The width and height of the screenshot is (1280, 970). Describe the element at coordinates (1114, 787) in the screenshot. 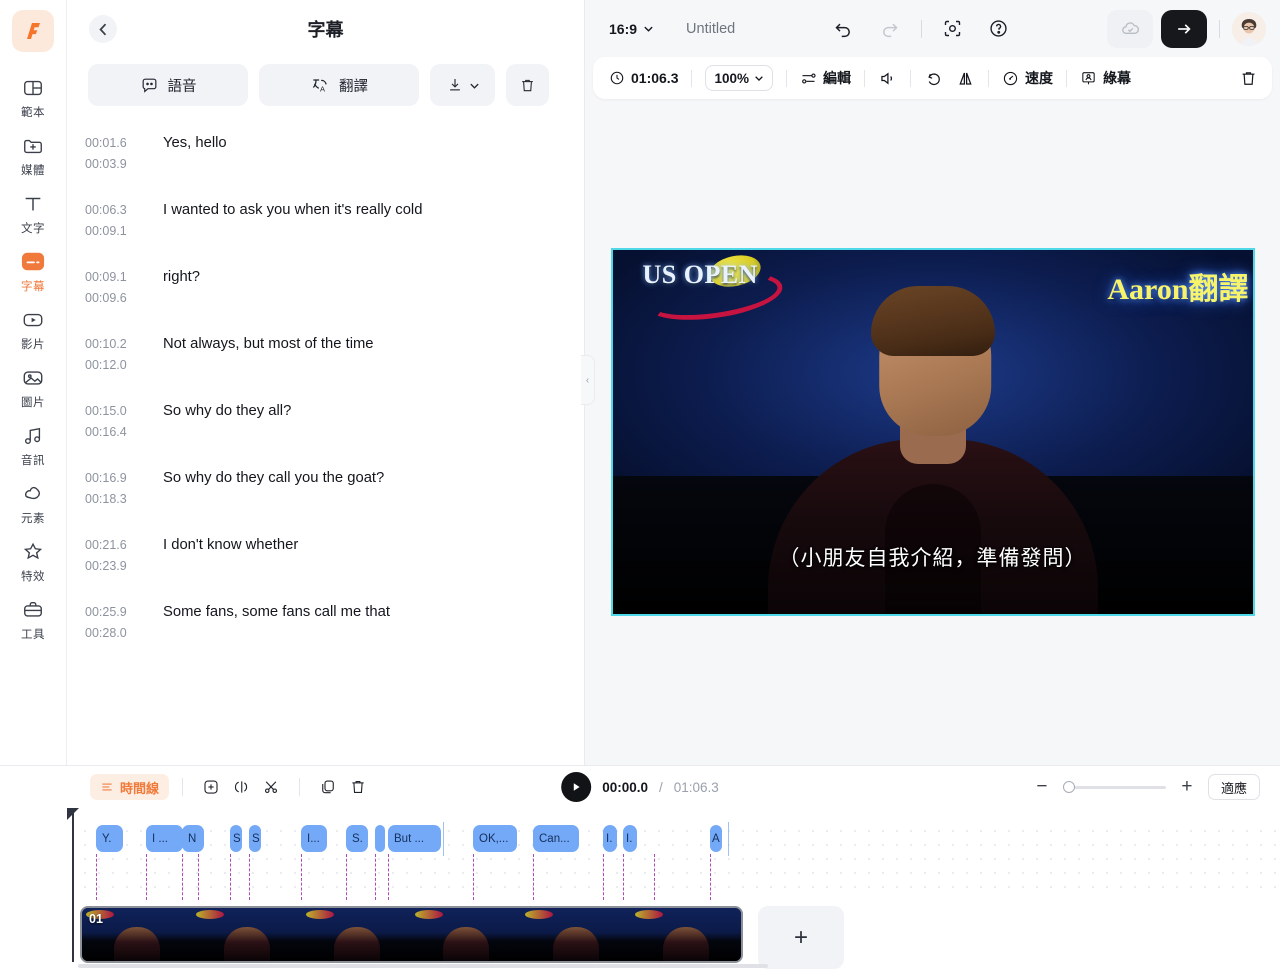

I see `zoom-slider` at that location.